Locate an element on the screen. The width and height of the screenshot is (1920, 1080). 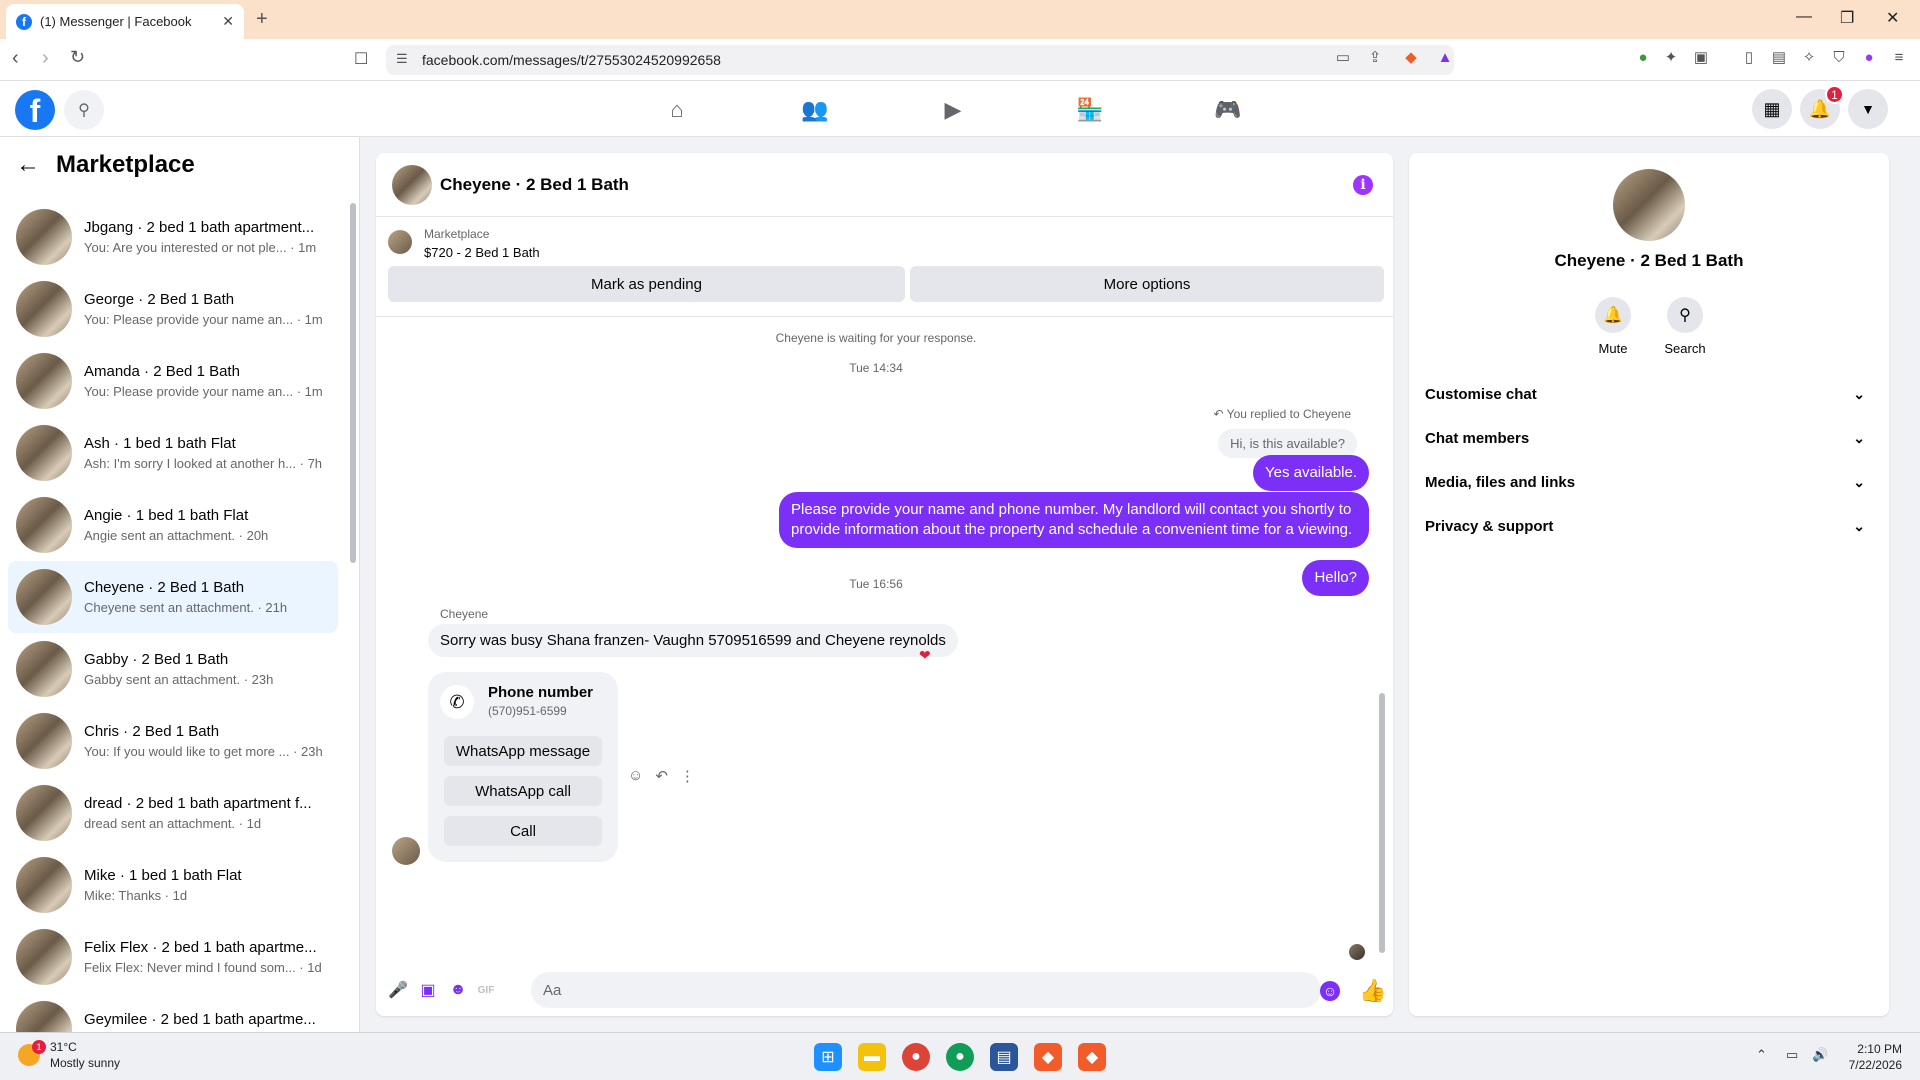
call-button: Call is located at coordinates (523, 831).